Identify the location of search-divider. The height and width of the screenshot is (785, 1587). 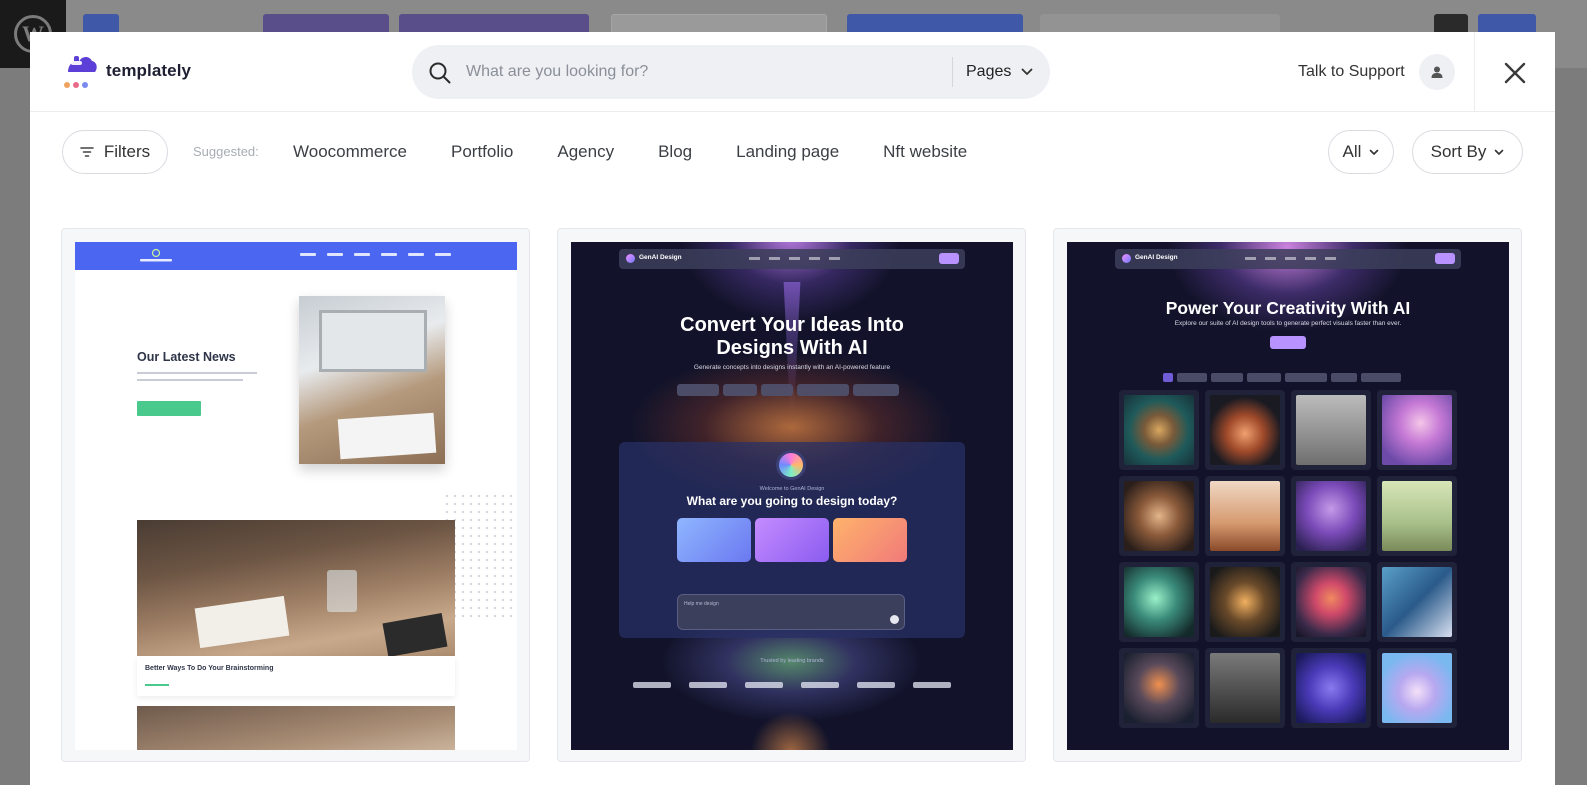
(952, 72).